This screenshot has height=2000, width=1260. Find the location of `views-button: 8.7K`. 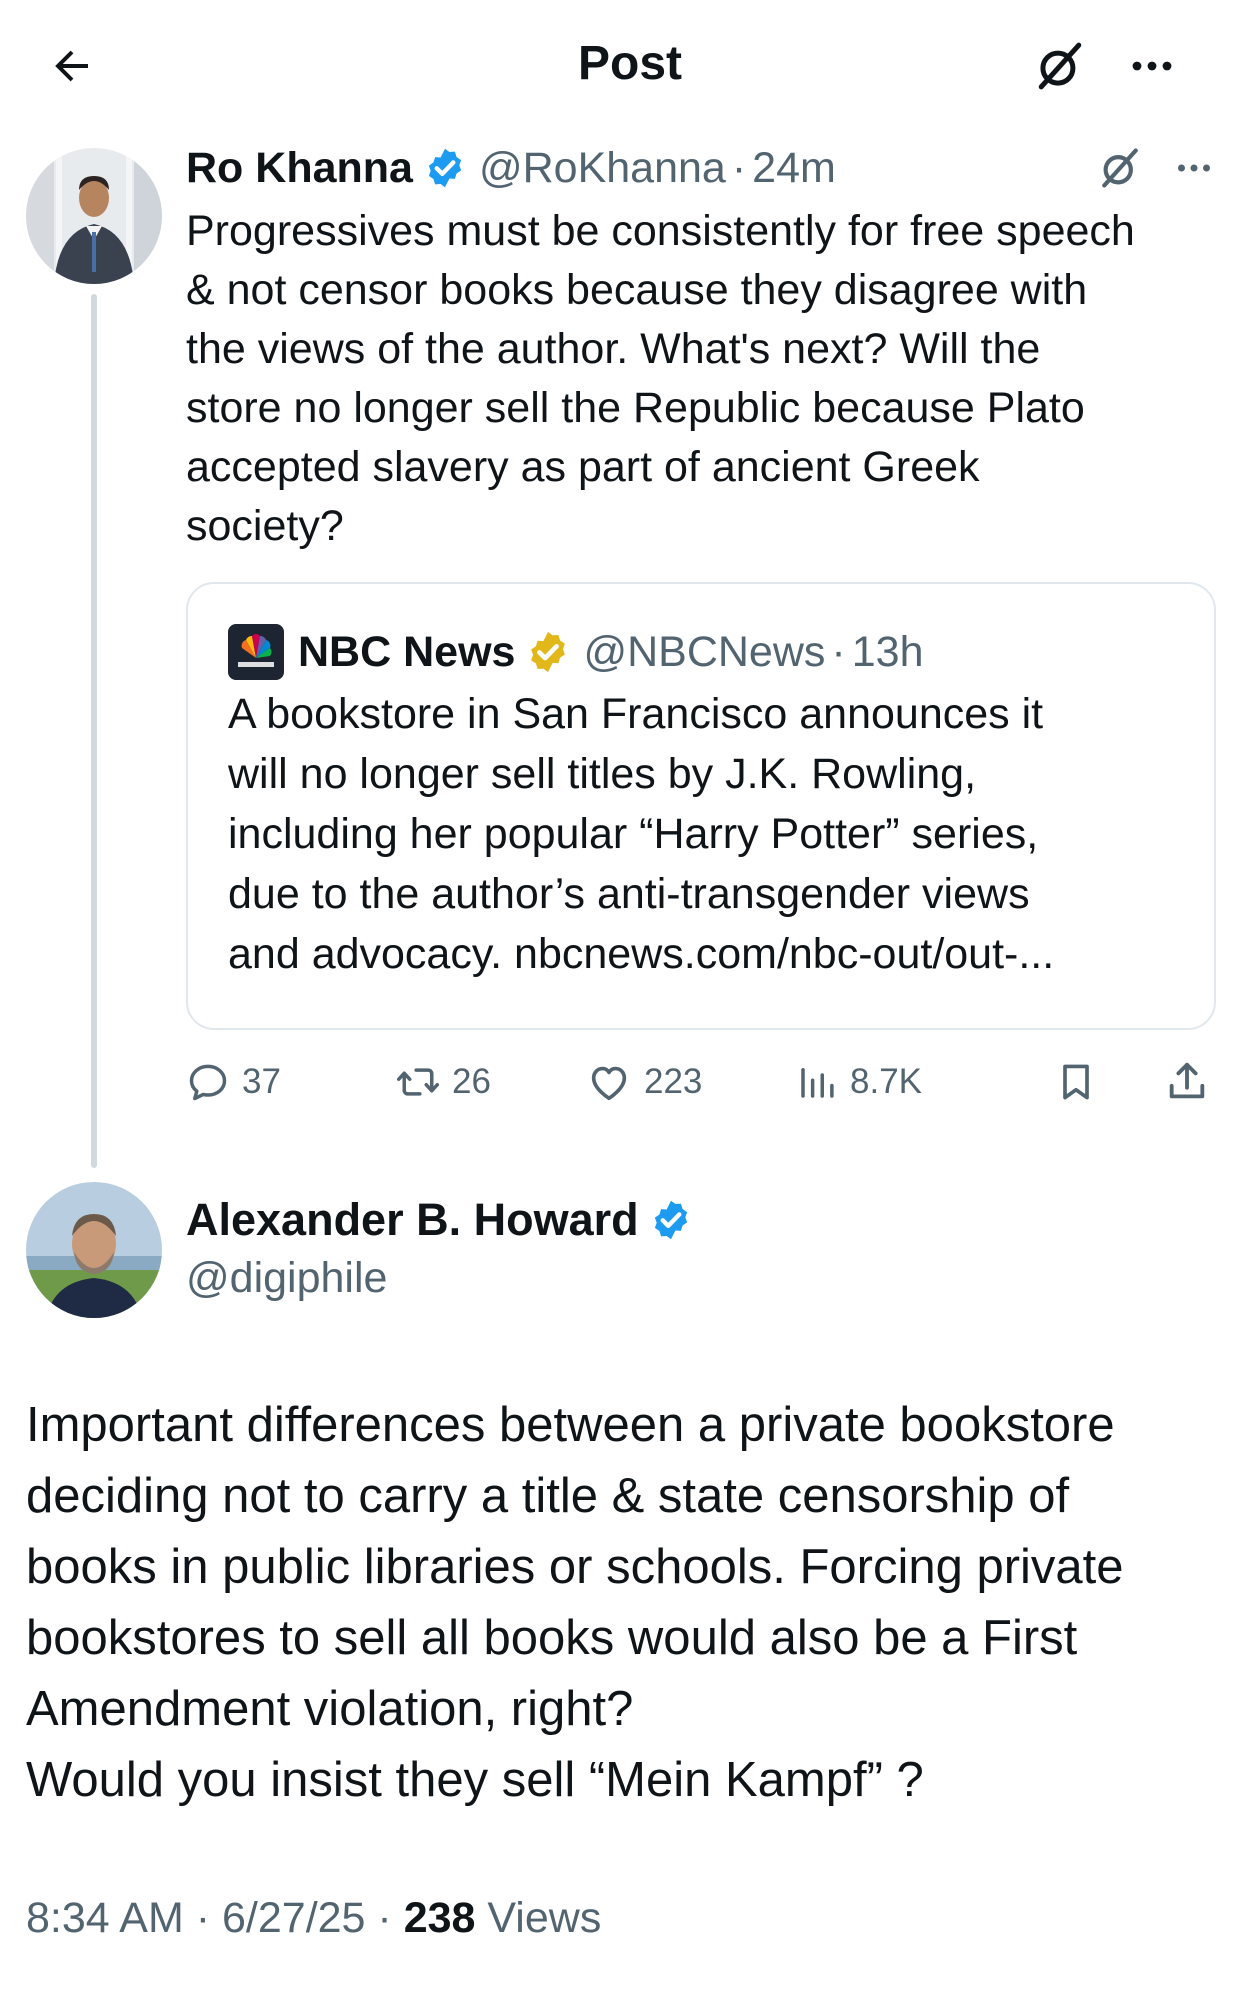

views-button: 8.7K is located at coordinates (859, 1082).